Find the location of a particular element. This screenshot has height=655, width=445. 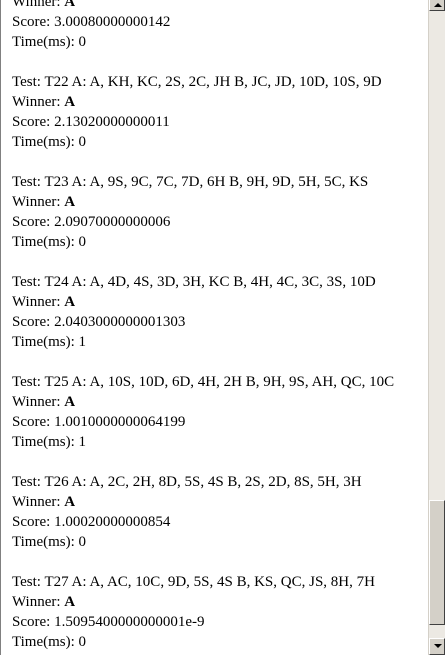

score-line: Score: 3.00080000000142 is located at coordinates (91, 22).